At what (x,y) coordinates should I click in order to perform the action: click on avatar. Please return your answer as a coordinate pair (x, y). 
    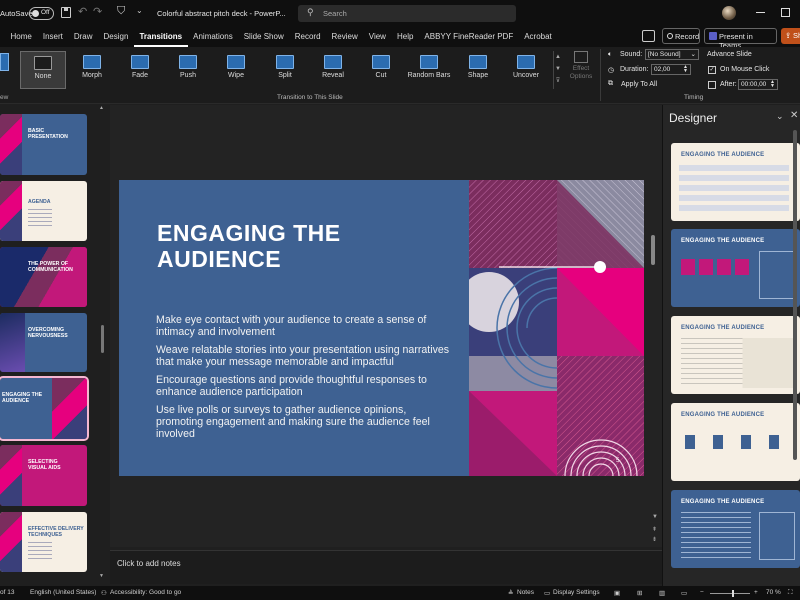
    Looking at the image, I should click on (729, 13).